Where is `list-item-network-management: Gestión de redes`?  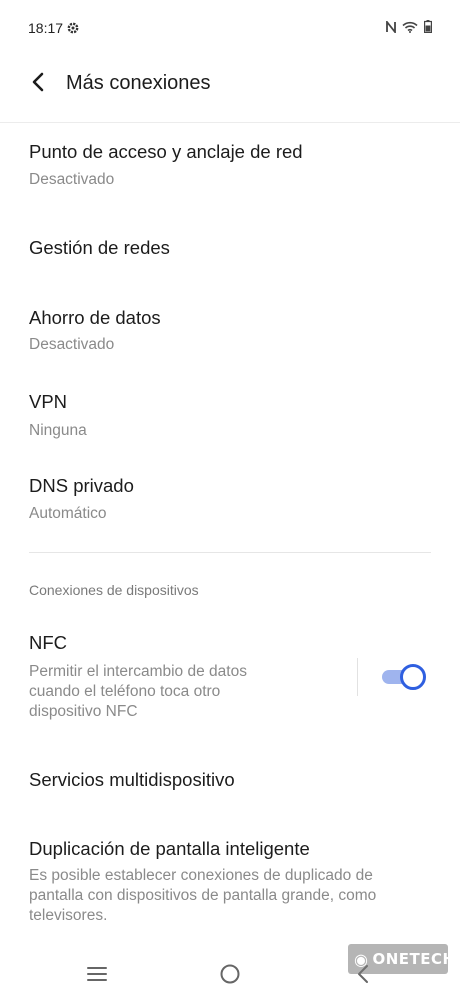
list-item-network-management: Gestión de redes is located at coordinates (230, 248).